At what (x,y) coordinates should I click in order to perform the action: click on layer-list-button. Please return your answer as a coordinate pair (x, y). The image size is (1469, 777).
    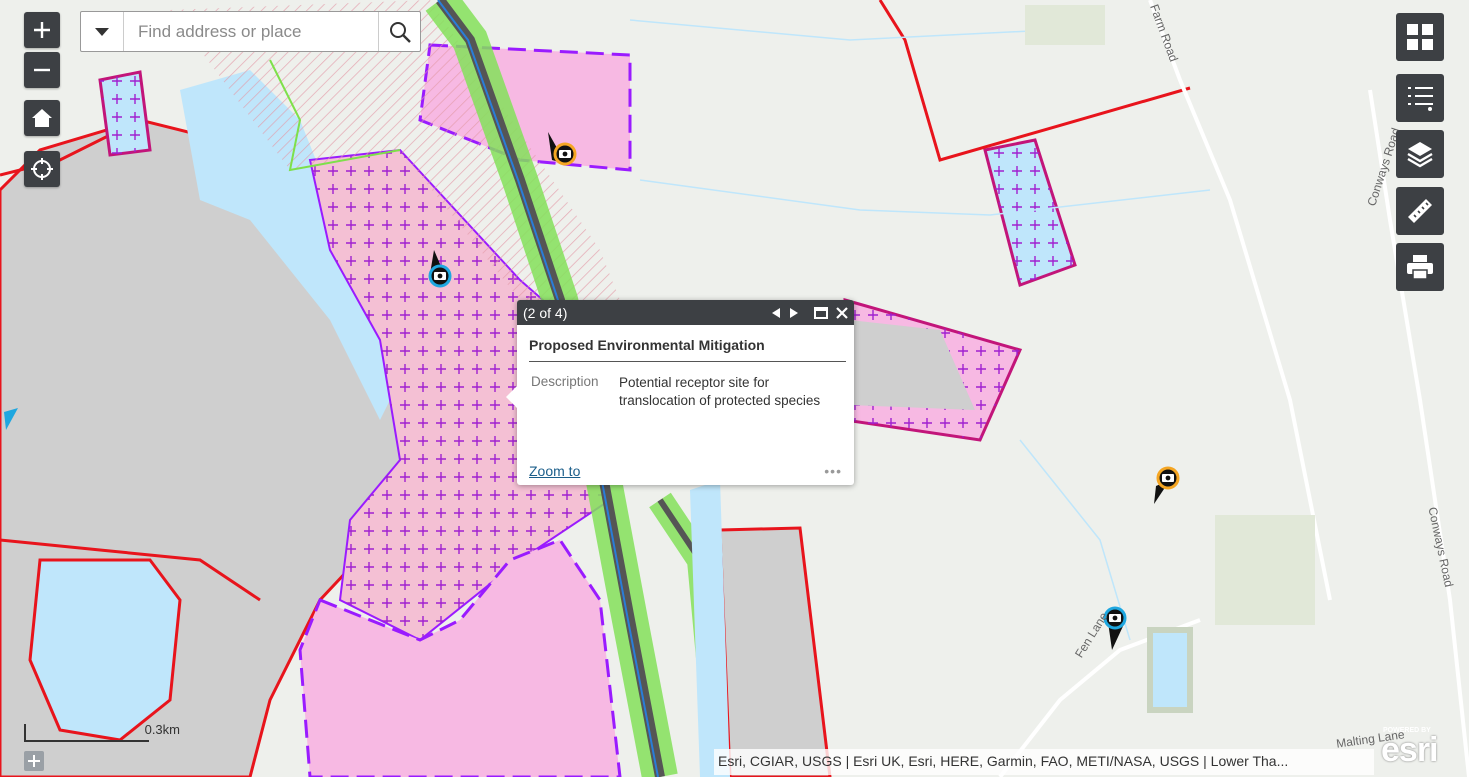
    Looking at the image, I should click on (1420, 154).